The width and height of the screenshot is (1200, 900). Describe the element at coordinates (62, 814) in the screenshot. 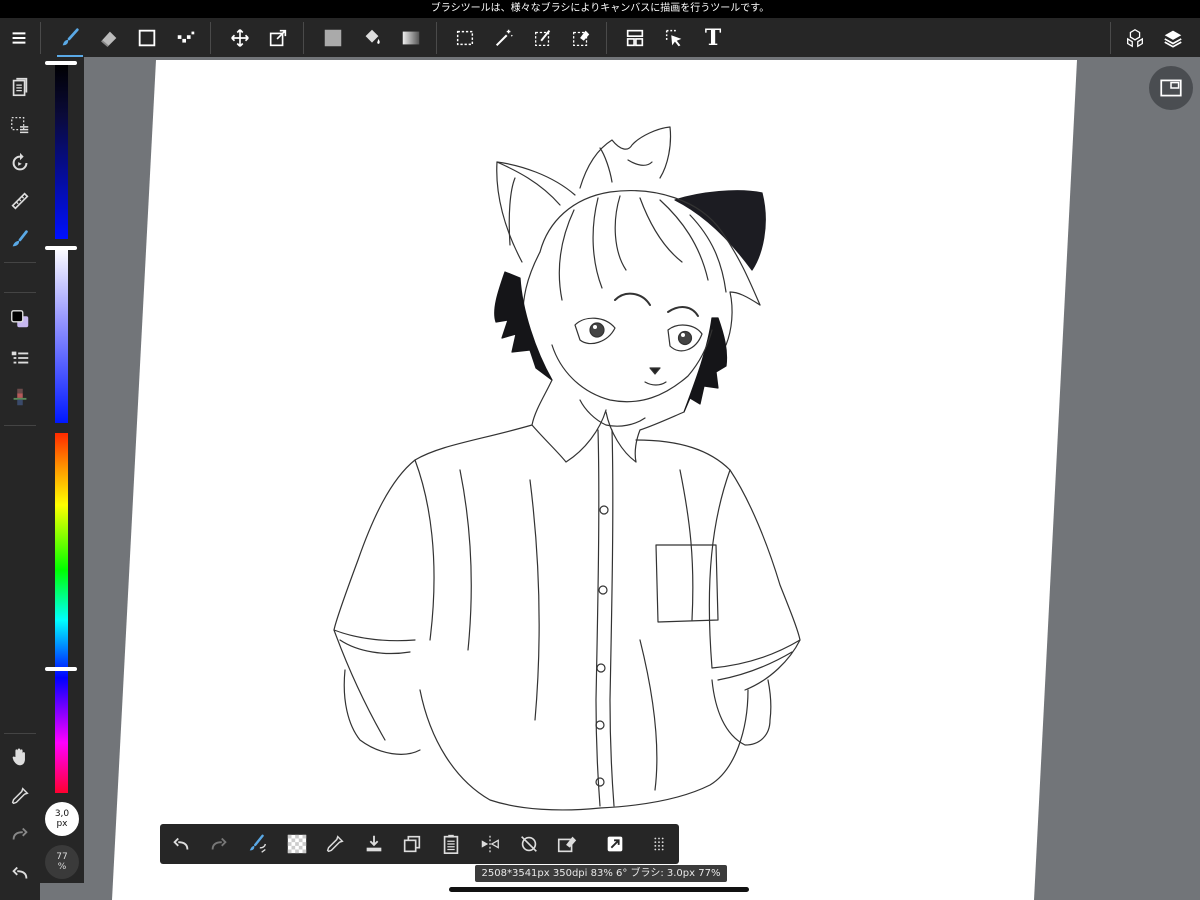

I see `brush-size-value: 3,0` at that location.